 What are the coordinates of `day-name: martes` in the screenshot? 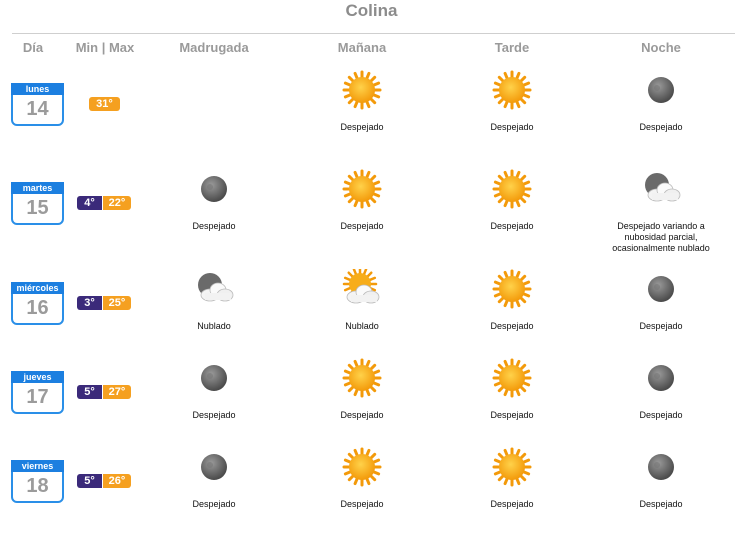 It's located at (37, 188).